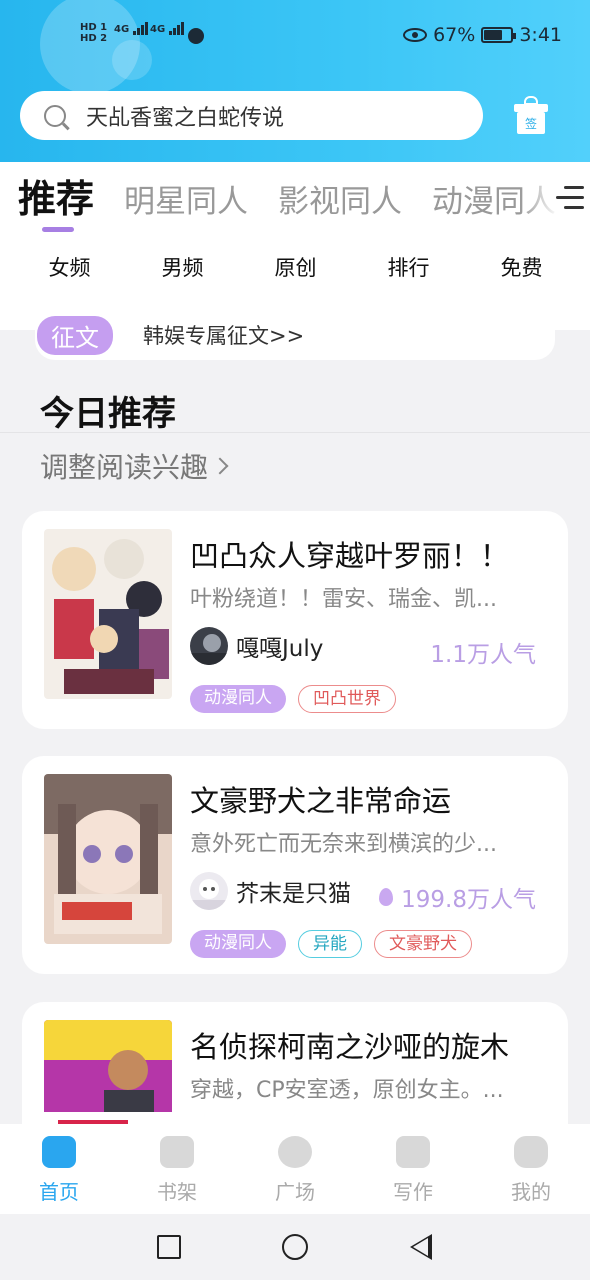 Image resolution: width=590 pixels, height=1280 pixels. Describe the element at coordinates (293, 699) in the screenshot. I see `tag-list: 动漫同人 凹凸世界` at that location.